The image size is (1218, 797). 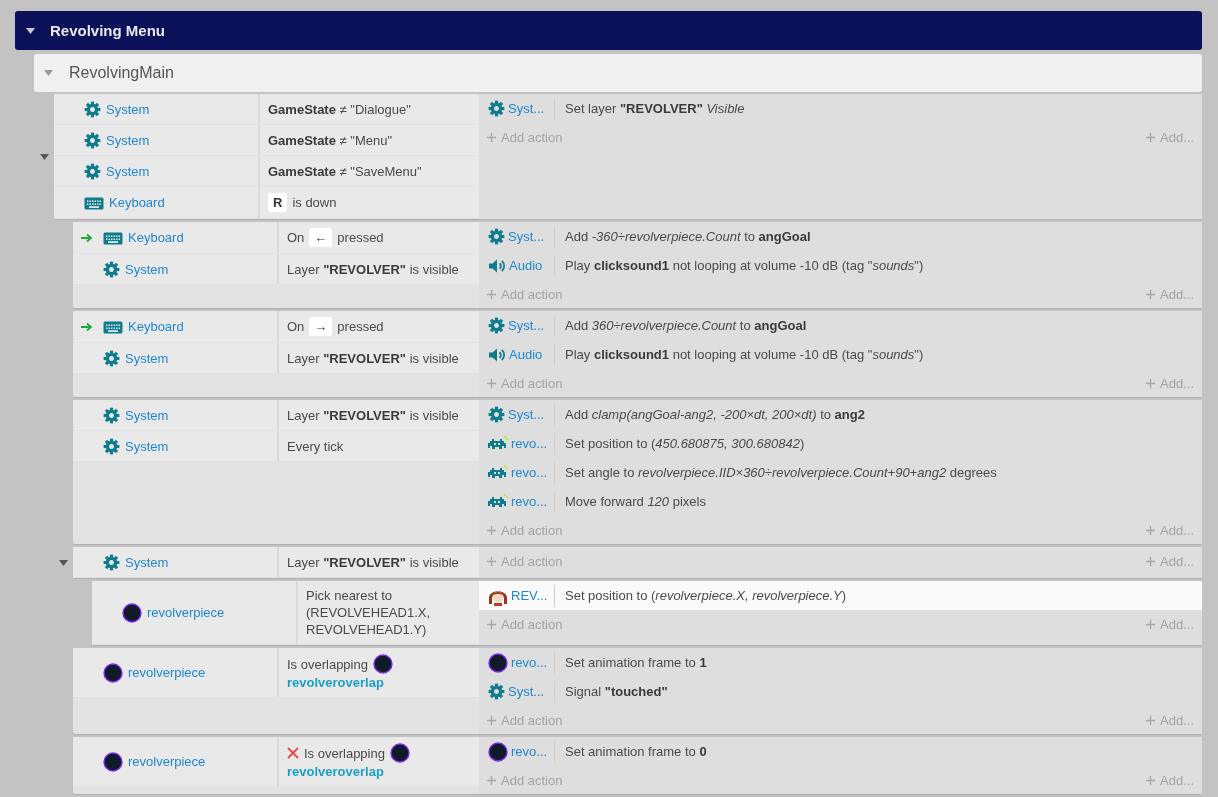 I want to click on action-text: Signal "touched", so click(x=616, y=691).